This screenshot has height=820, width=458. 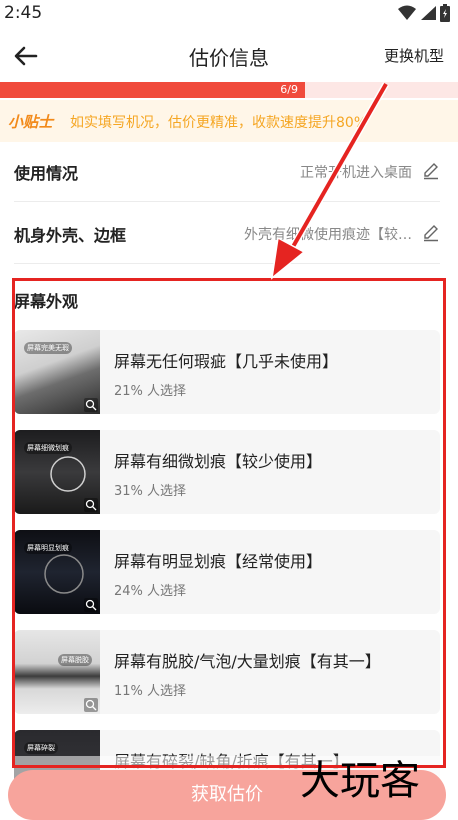 What do you see at coordinates (445, 13) in the screenshot?
I see `battery-icon` at bounding box center [445, 13].